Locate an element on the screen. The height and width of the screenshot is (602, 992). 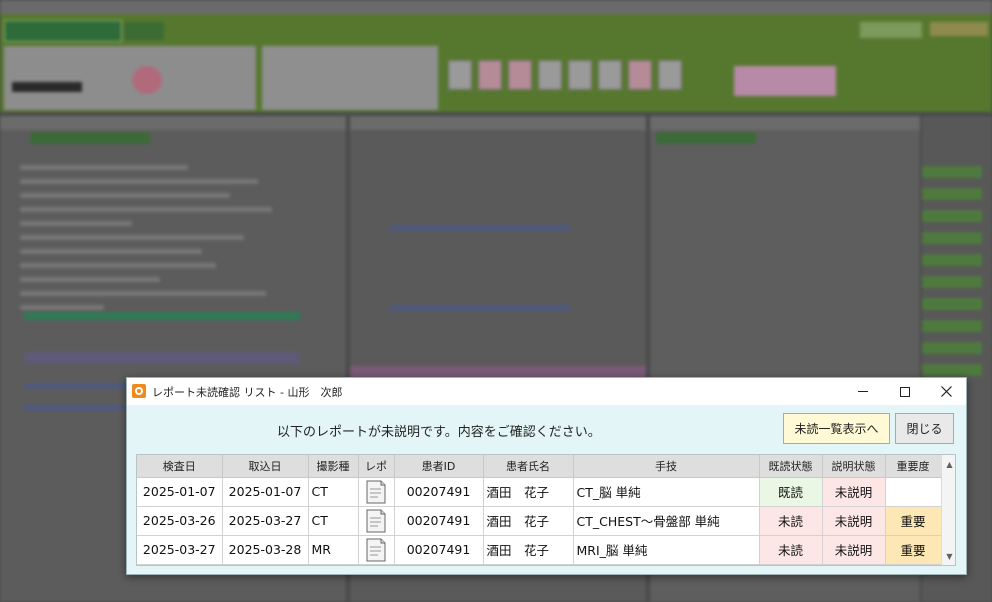
column-header: 患者ID is located at coordinates (439, 466).